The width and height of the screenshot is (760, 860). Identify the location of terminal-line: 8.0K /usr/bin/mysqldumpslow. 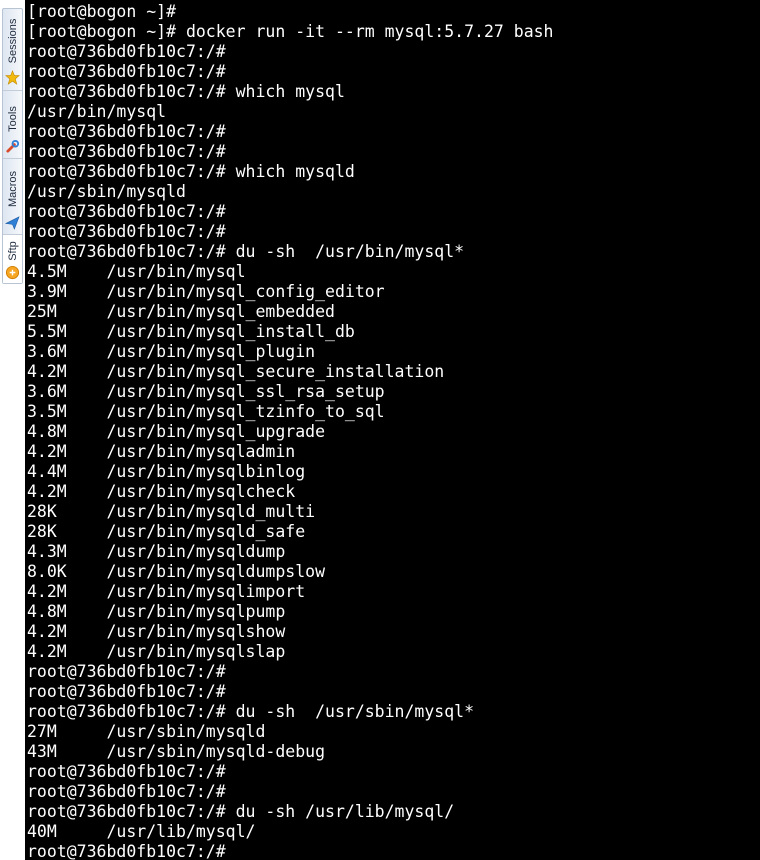
(176, 571).